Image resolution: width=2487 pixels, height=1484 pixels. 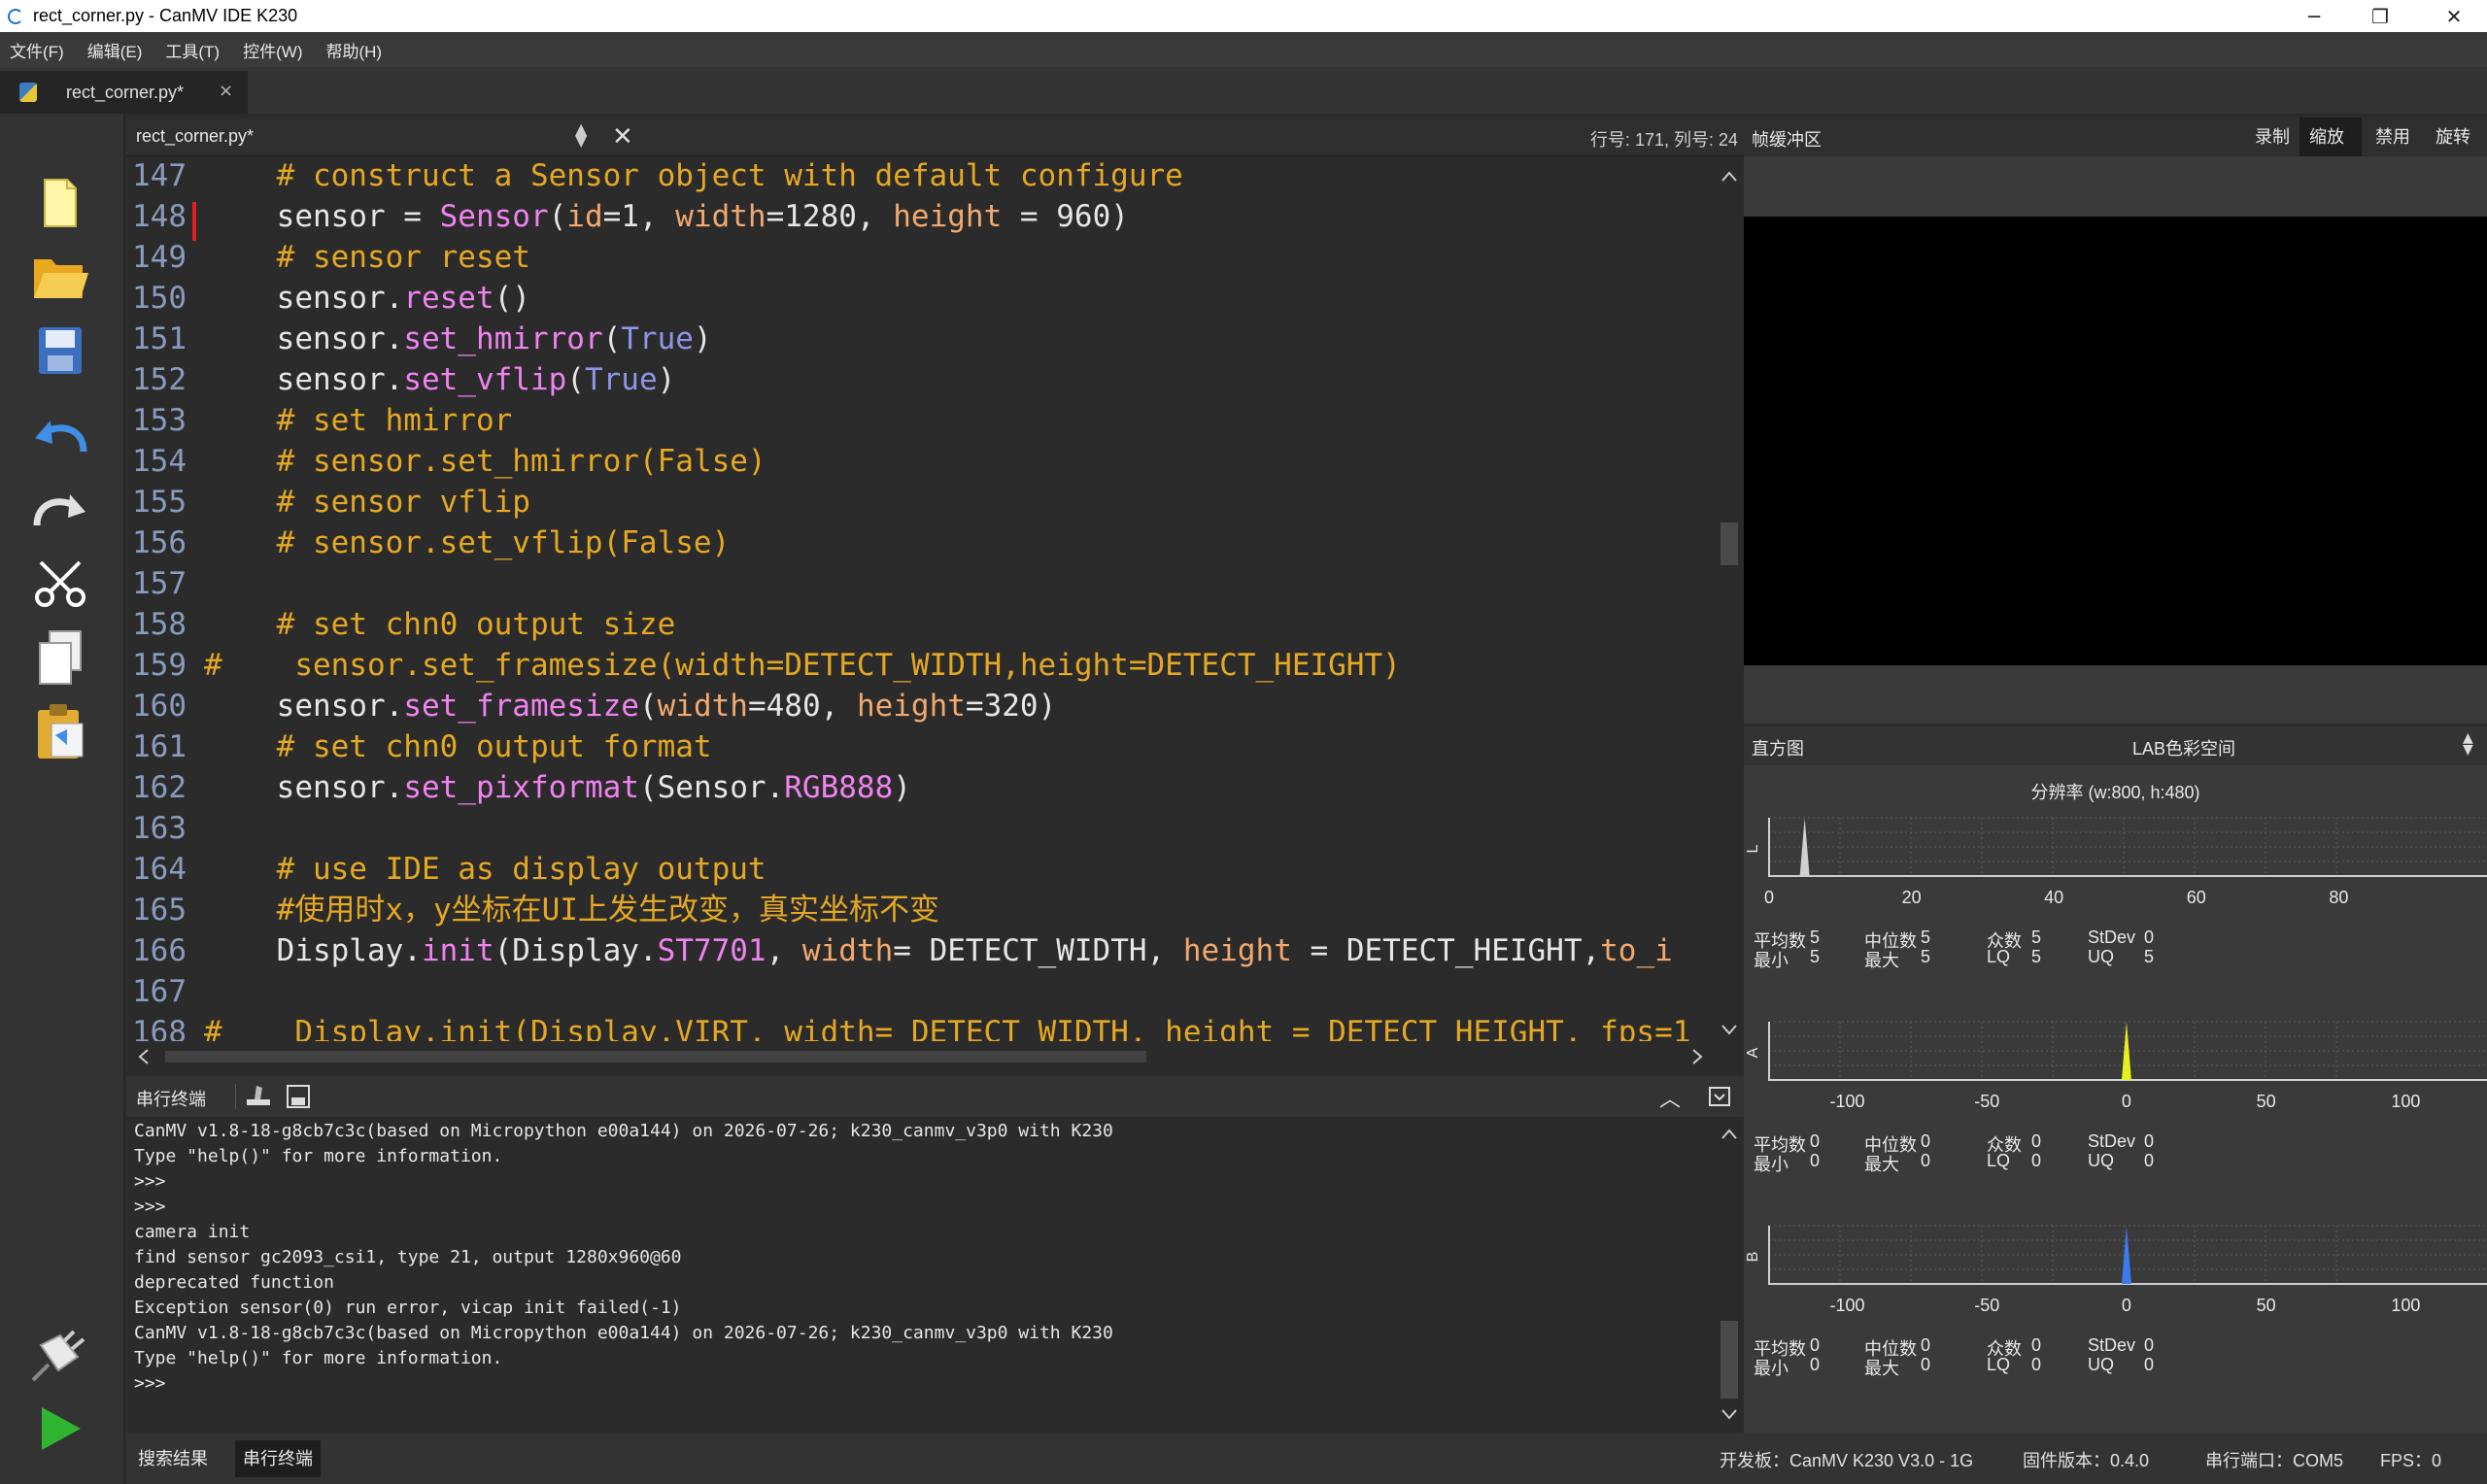 I want to click on stat-label-lq: LQ, so click(x=1999, y=1160).